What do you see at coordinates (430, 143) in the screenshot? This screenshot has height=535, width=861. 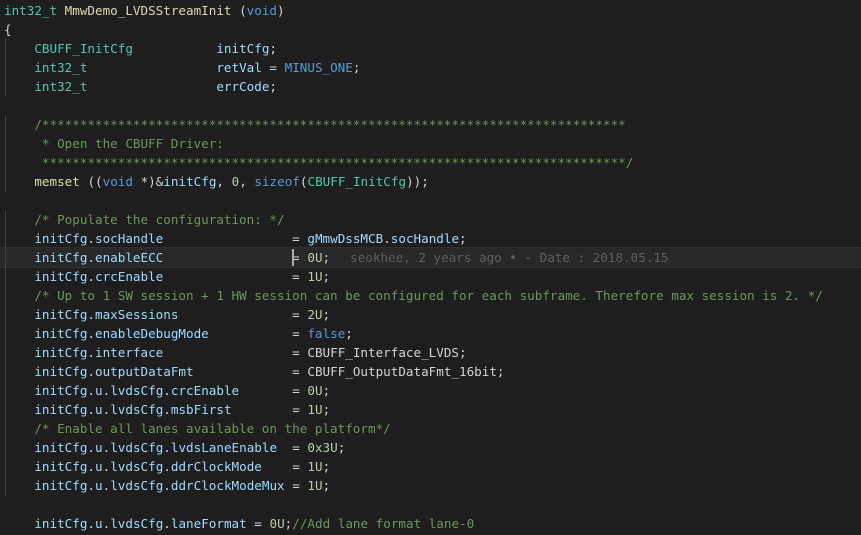 I see `code-line: * Open the CBUFF Driver:` at bounding box center [430, 143].